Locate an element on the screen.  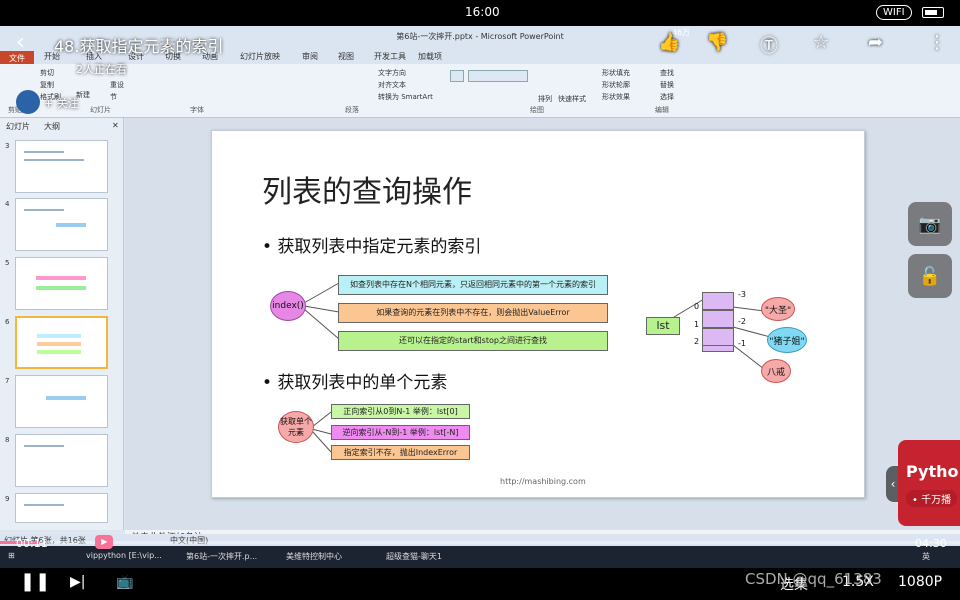
copy-button: 复制 is located at coordinates (47, 85).